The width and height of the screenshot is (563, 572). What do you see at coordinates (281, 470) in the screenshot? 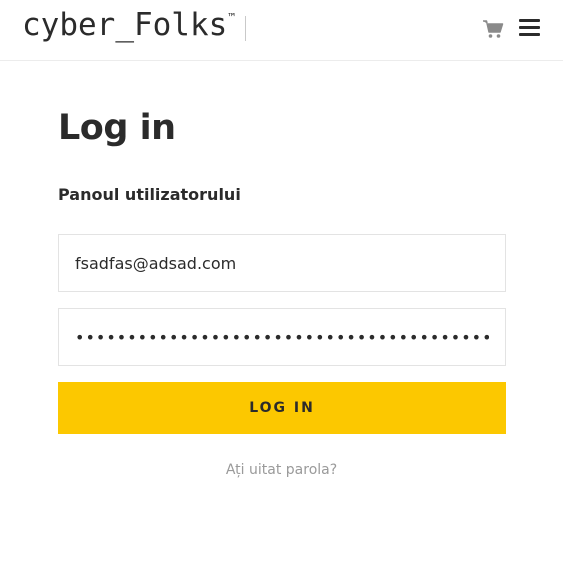
I see `forgot-password-link: Ați uitat parola?` at bounding box center [281, 470].